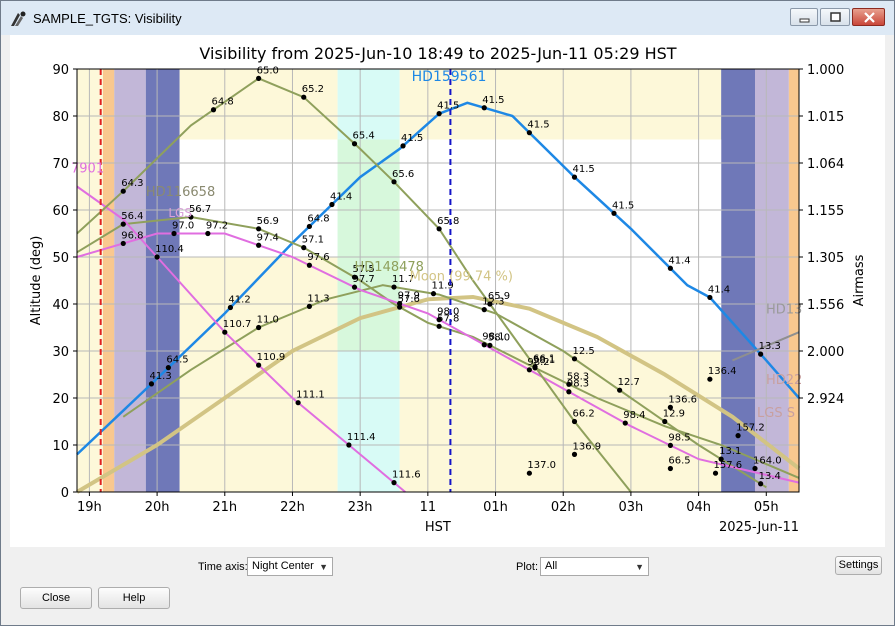 The width and height of the screenshot is (895, 626). Describe the element at coordinates (825, 399) in the screenshot. I see `airmass-tick-label: 2.924` at that location.